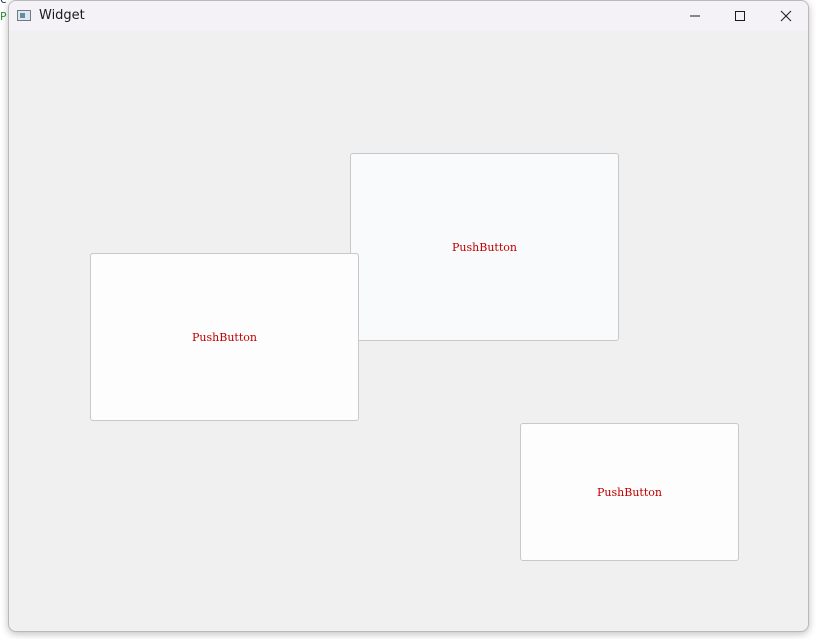 Image resolution: width=816 pixels, height=639 pixels. Describe the element at coordinates (3, 16) in the screenshot. I see `background-text-fragment: P` at that location.